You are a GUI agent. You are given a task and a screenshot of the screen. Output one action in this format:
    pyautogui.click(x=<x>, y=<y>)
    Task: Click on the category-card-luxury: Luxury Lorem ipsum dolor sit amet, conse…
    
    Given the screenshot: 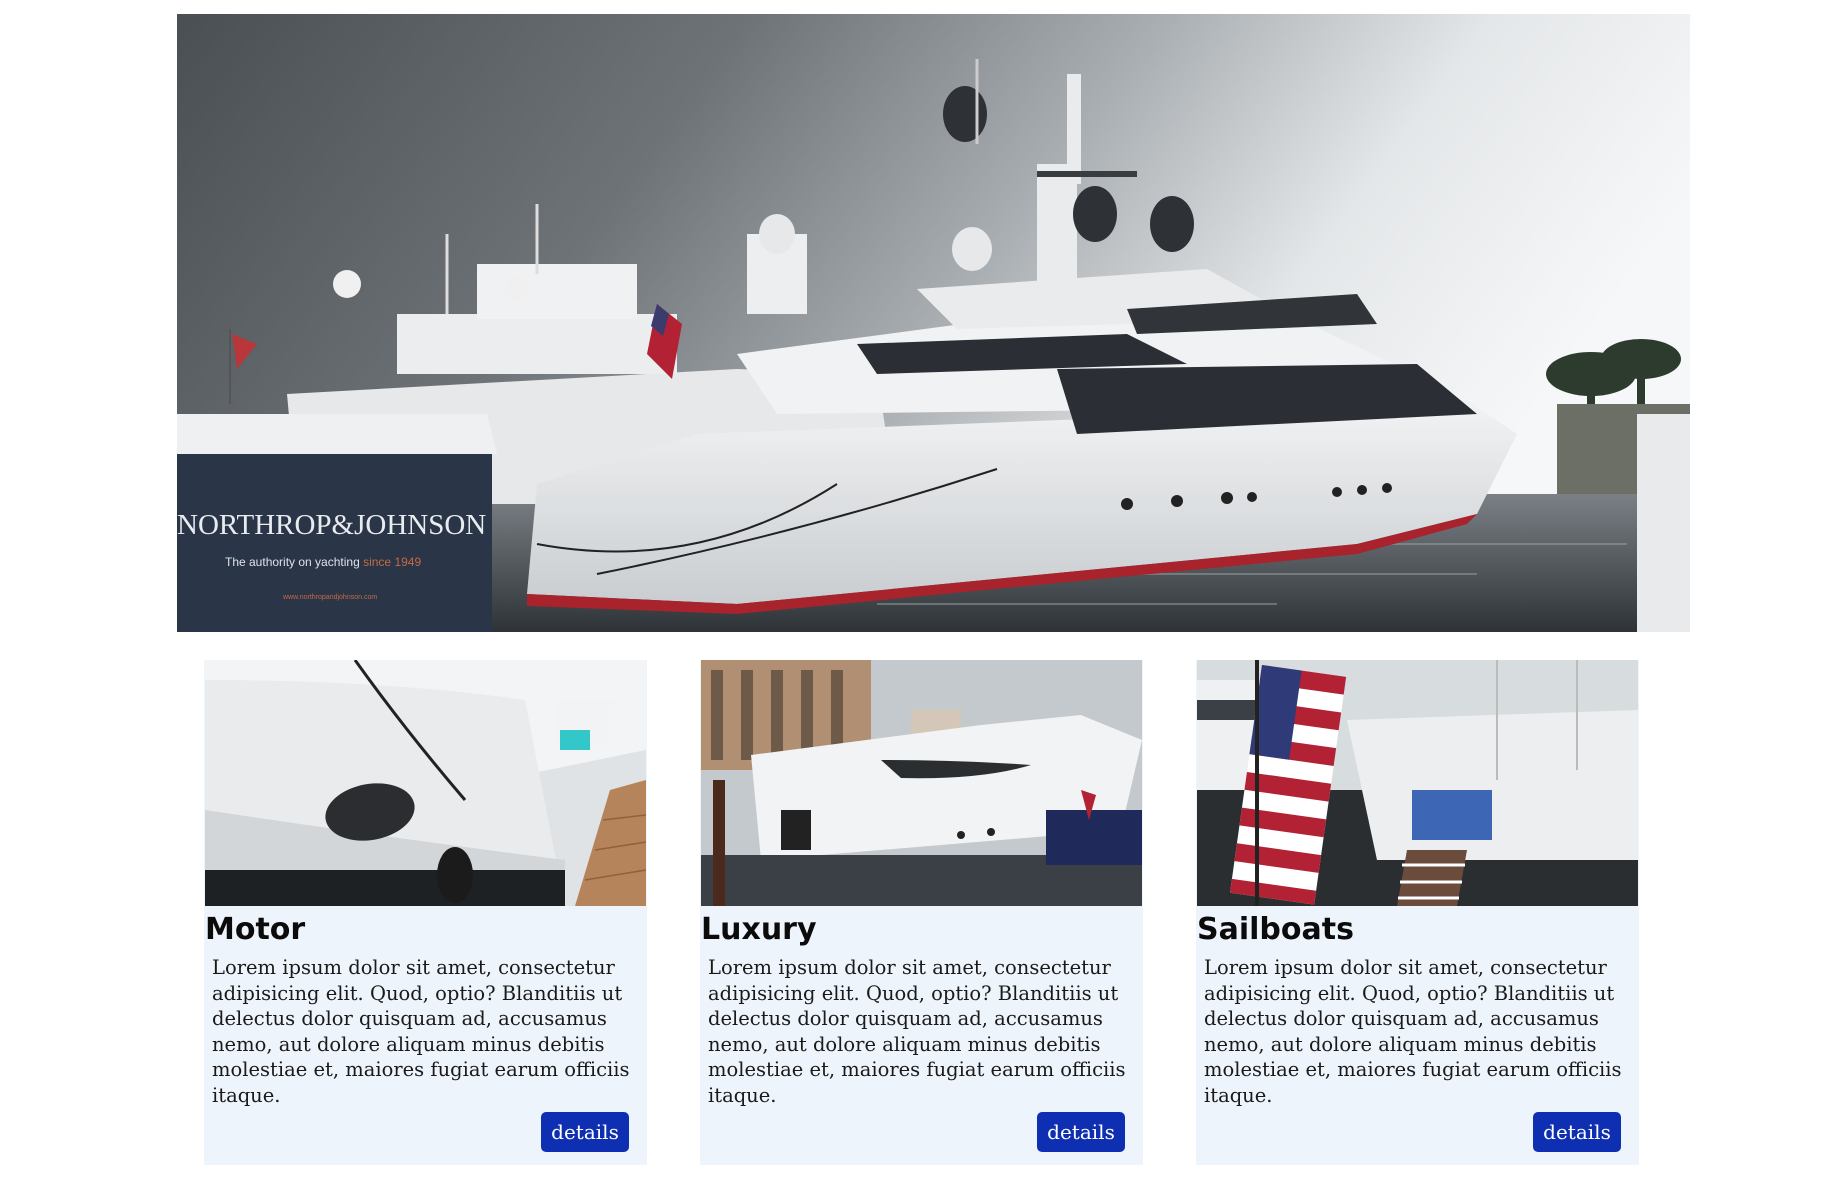 What is the action you would take?
    pyautogui.click(x=921, y=912)
    